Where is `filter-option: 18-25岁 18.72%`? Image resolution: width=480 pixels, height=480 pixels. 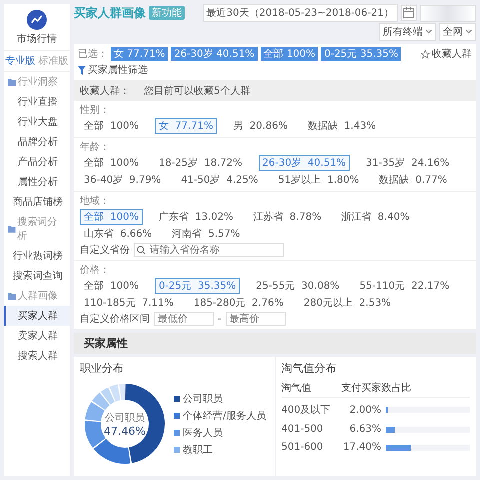 filter-option: 18-25岁 18.72% is located at coordinates (200, 163).